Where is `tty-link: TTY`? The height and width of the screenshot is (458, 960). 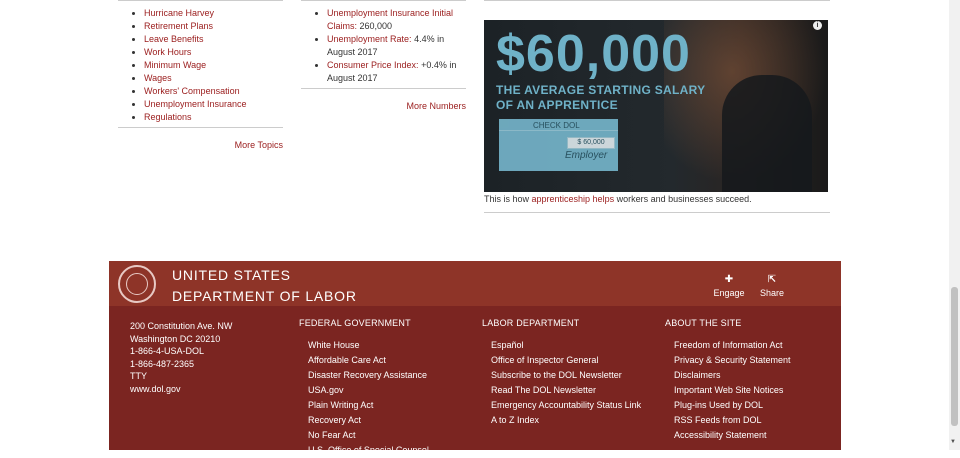 tty-link: TTY is located at coordinates (181, 376).